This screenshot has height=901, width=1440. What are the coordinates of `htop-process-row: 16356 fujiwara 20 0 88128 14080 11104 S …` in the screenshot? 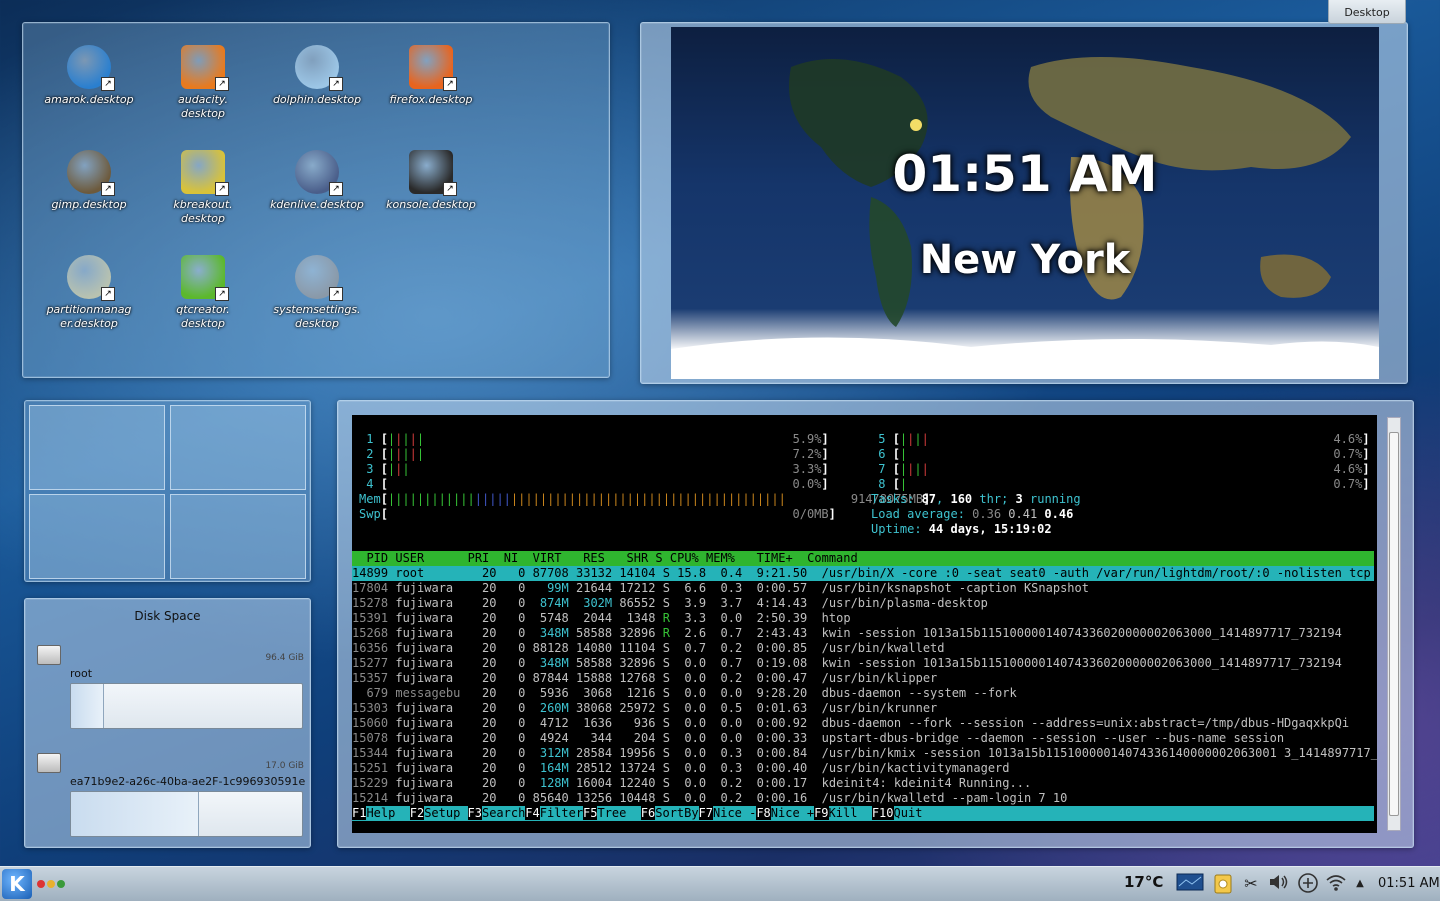 It's located at (863, 648).